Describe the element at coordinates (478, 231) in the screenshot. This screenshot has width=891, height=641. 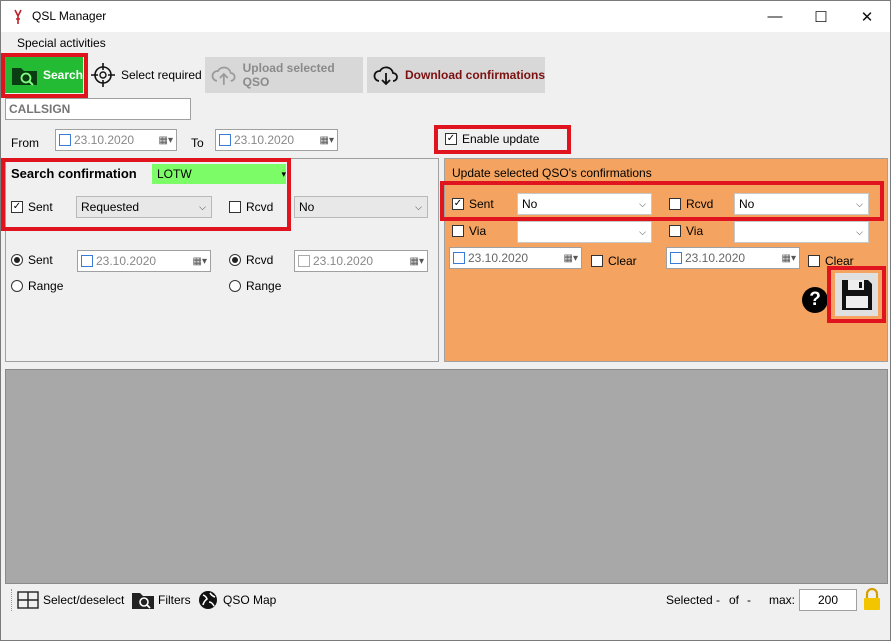
I see `via-label: Via` at that location.